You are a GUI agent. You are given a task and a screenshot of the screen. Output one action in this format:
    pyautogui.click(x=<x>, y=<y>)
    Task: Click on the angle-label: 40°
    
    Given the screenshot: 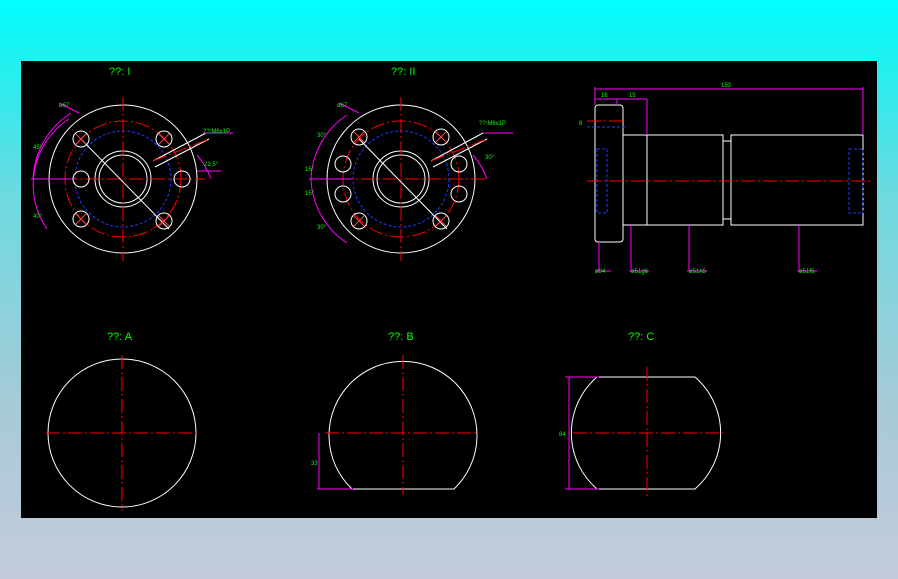 What is the action you would take?
    pyautogui.click(x=38, y=217)
    